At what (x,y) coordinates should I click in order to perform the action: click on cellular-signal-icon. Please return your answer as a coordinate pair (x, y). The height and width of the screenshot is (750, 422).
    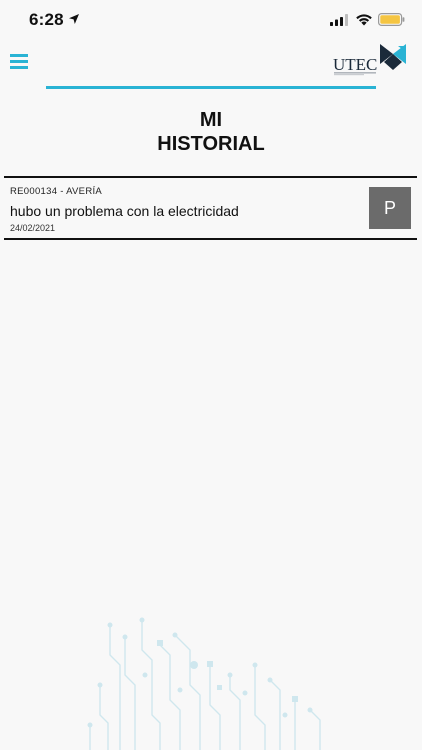
    Looking at the image, I should click on (339, 20).